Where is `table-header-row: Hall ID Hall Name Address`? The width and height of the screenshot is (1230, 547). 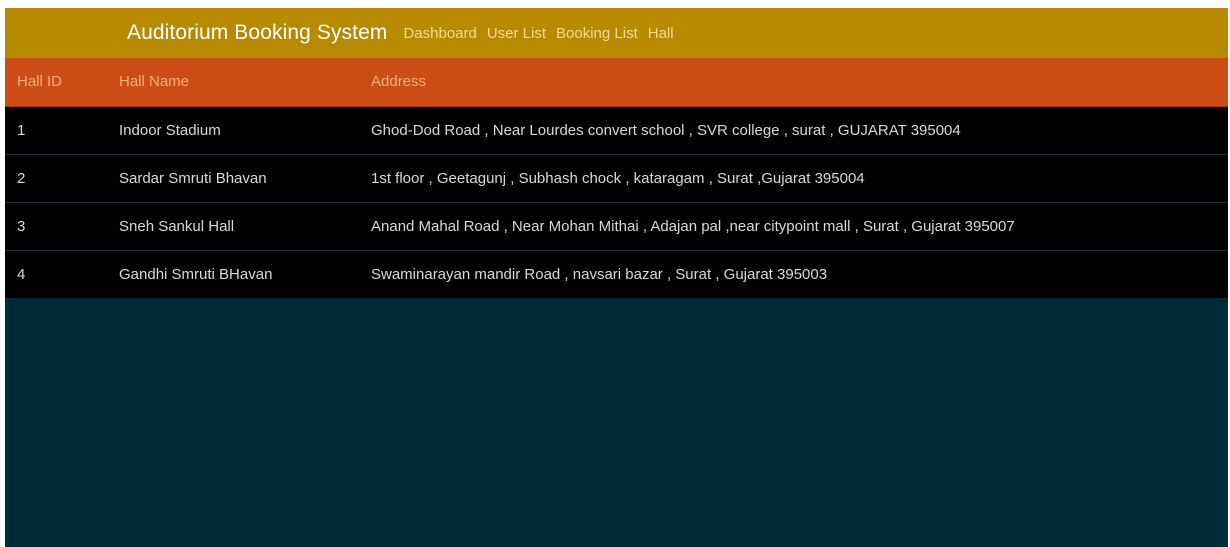 table-header-row: Hall ID Hall Name Address is located at coordinates (616, 82).